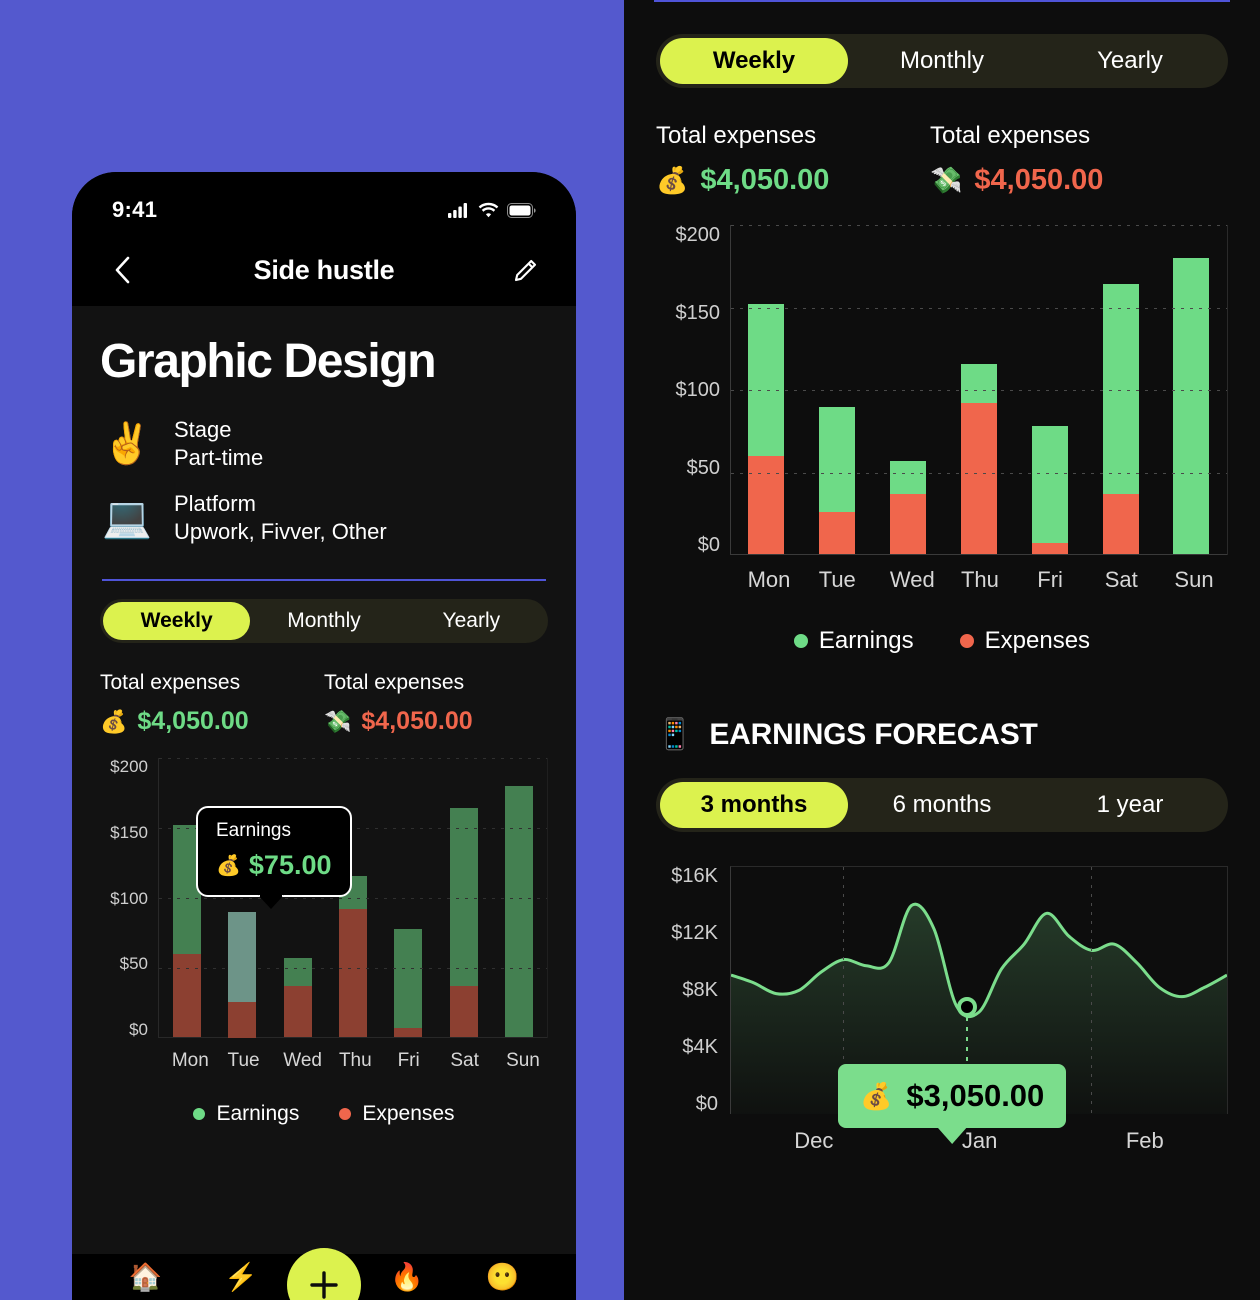  Describe the element at coordinates (765, 180) in the screenshot. I see `panel-total-earnings-value: $4,050.00` at that location.